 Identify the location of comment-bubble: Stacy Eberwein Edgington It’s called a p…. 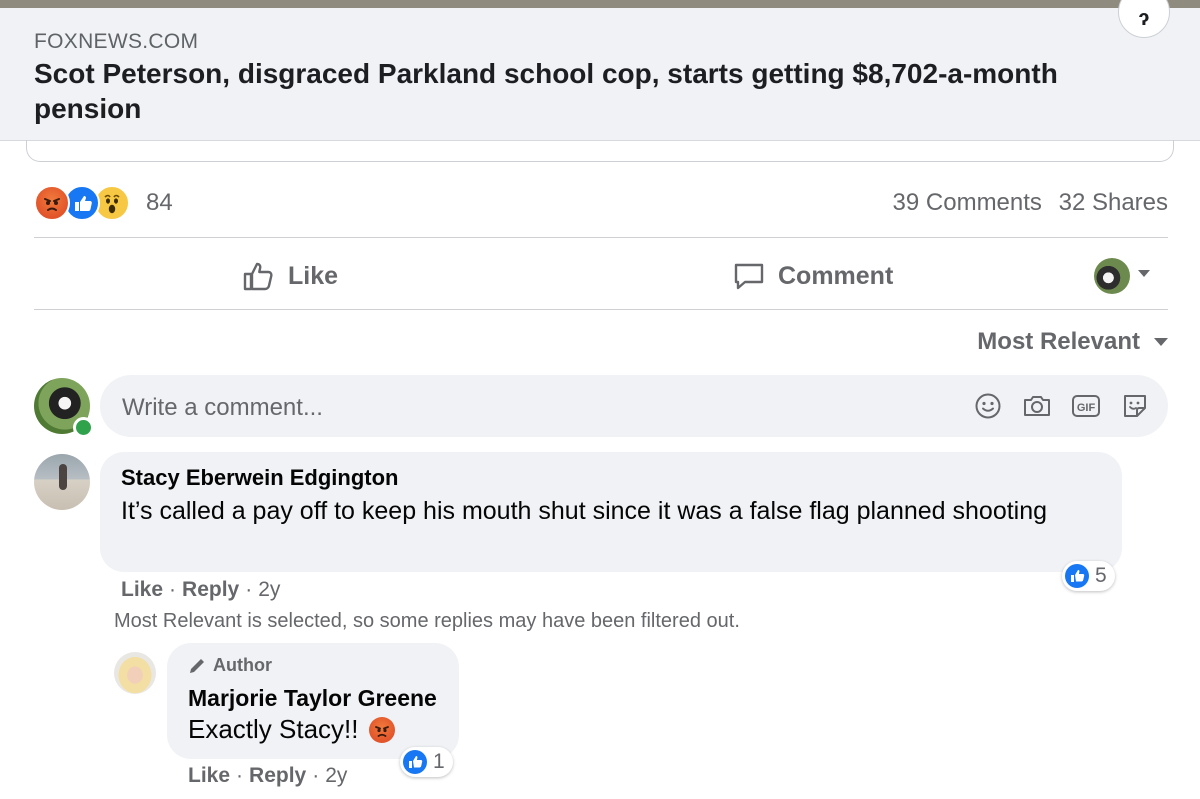
(611, 512).